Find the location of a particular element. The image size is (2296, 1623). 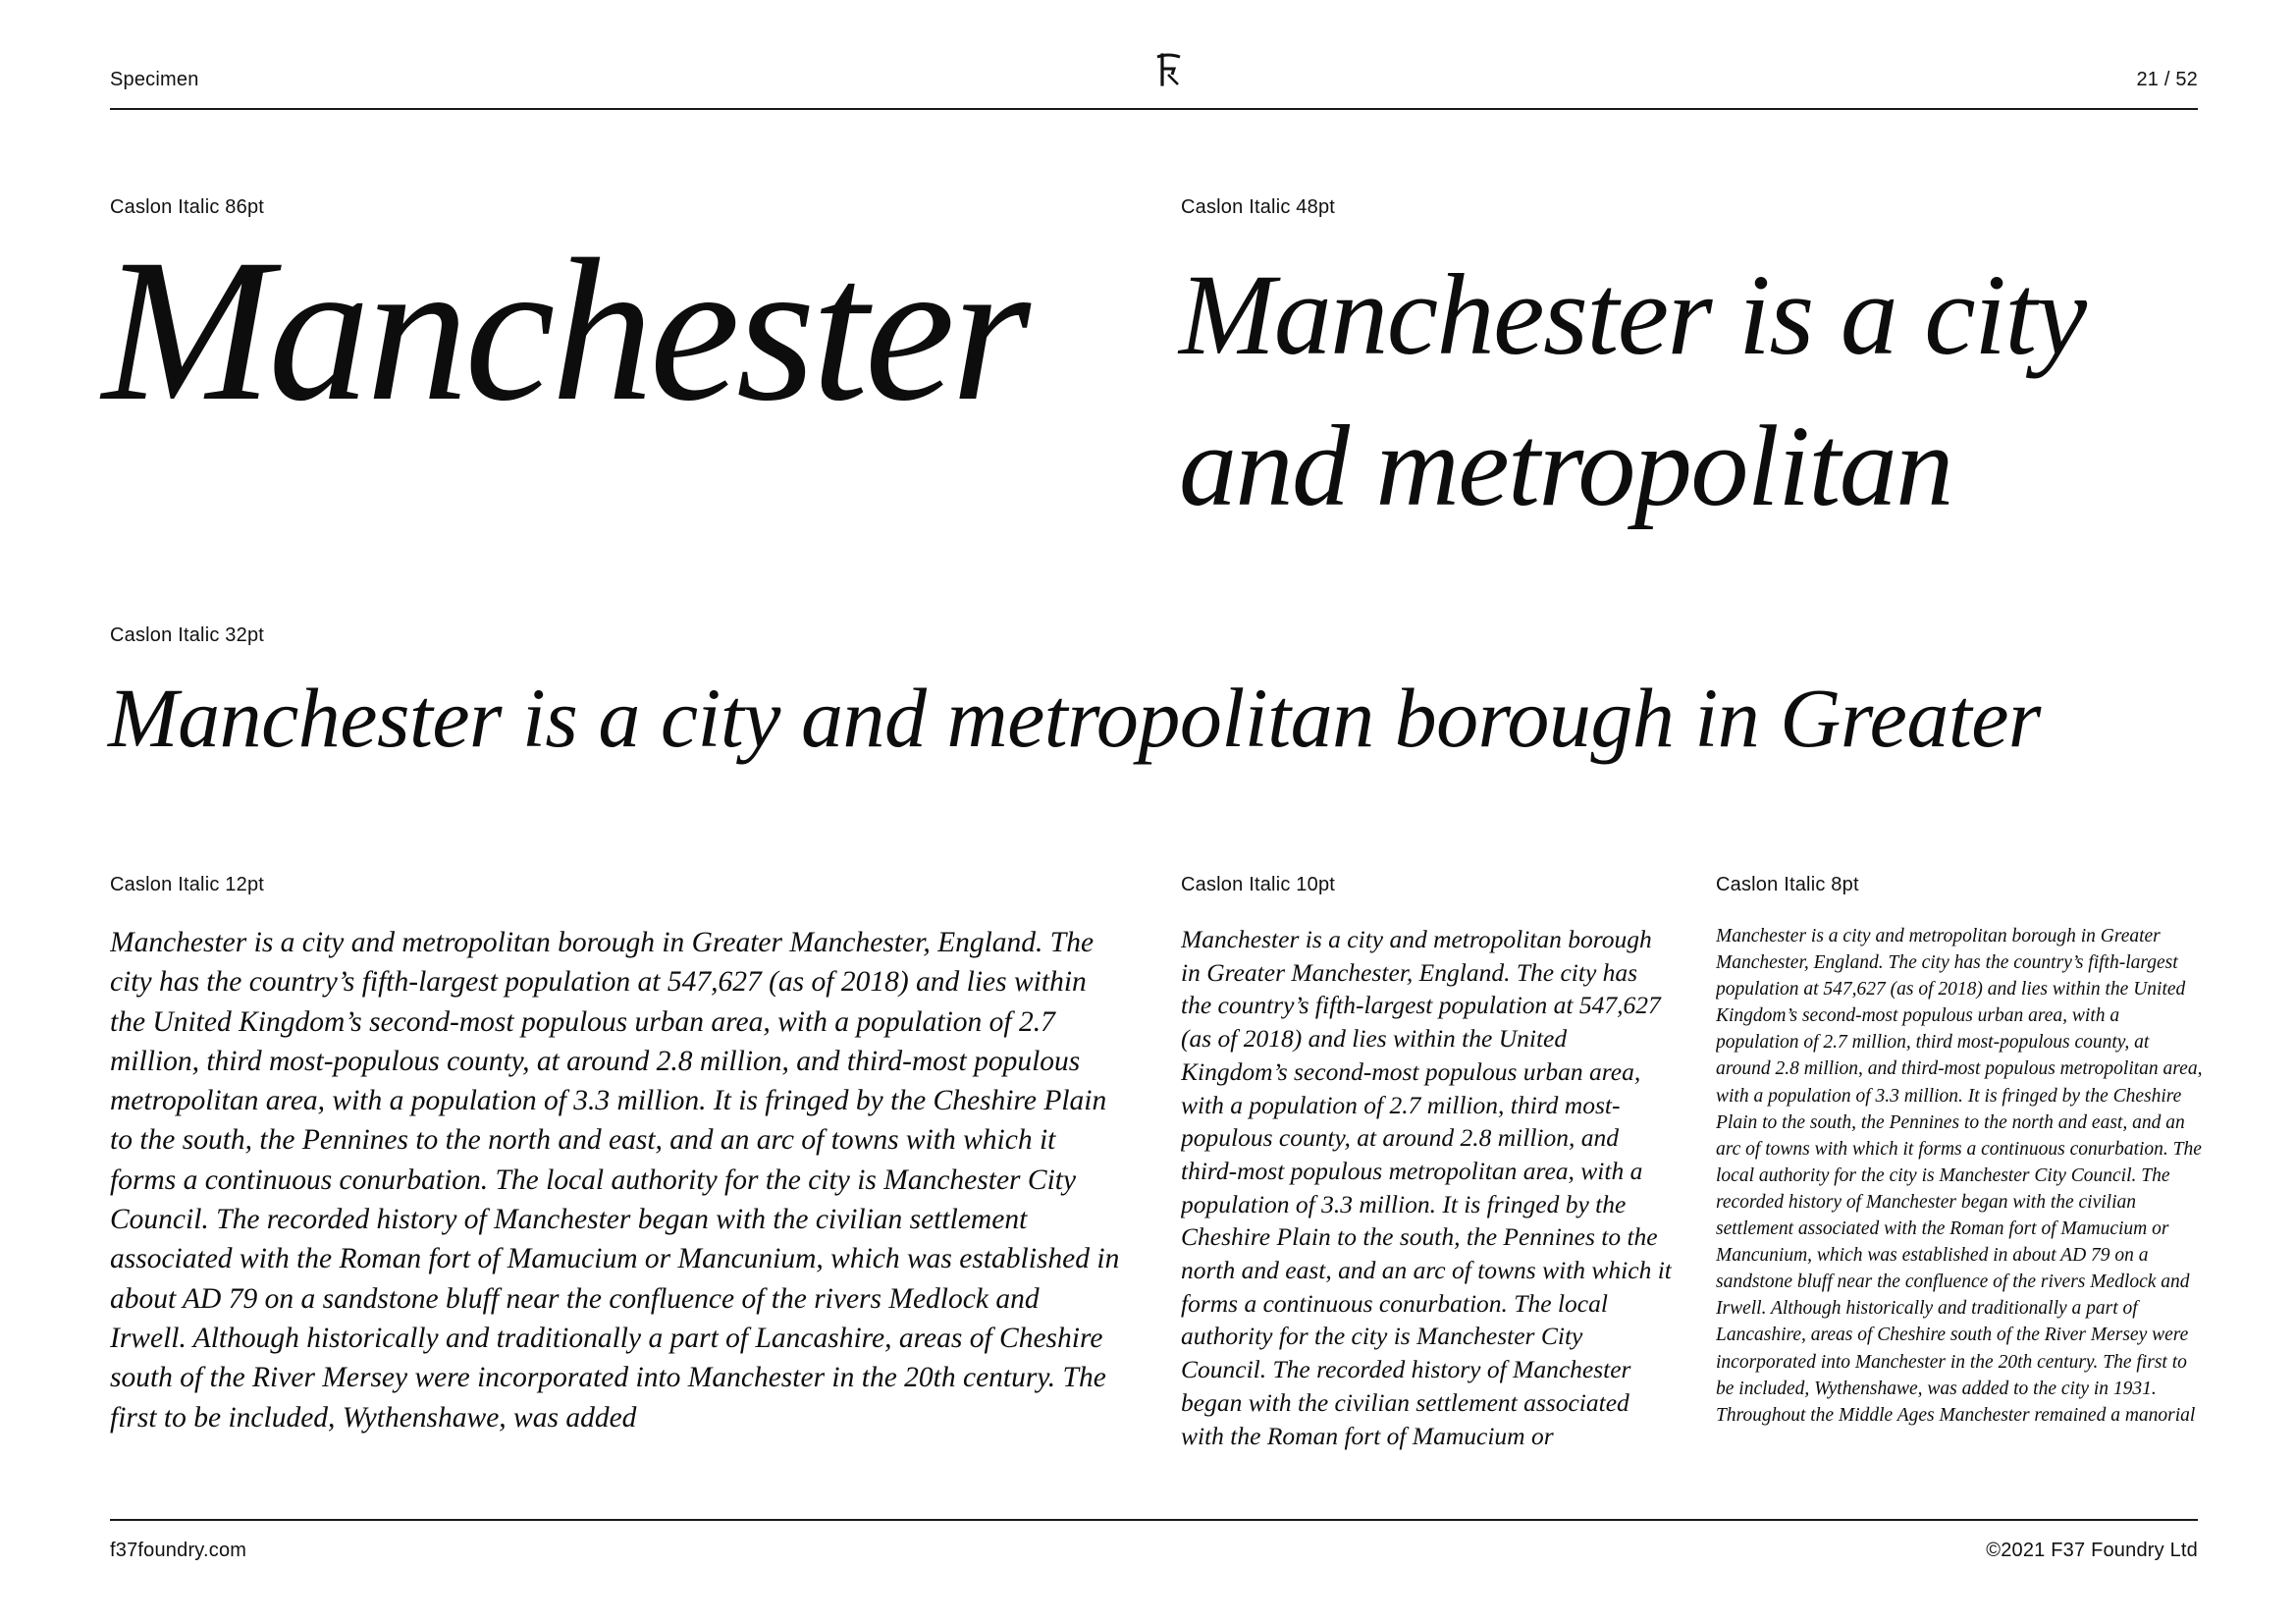

footer-copyright: ©2021 F37 Foundry Ltd is located at coordinates (2092, 1550).